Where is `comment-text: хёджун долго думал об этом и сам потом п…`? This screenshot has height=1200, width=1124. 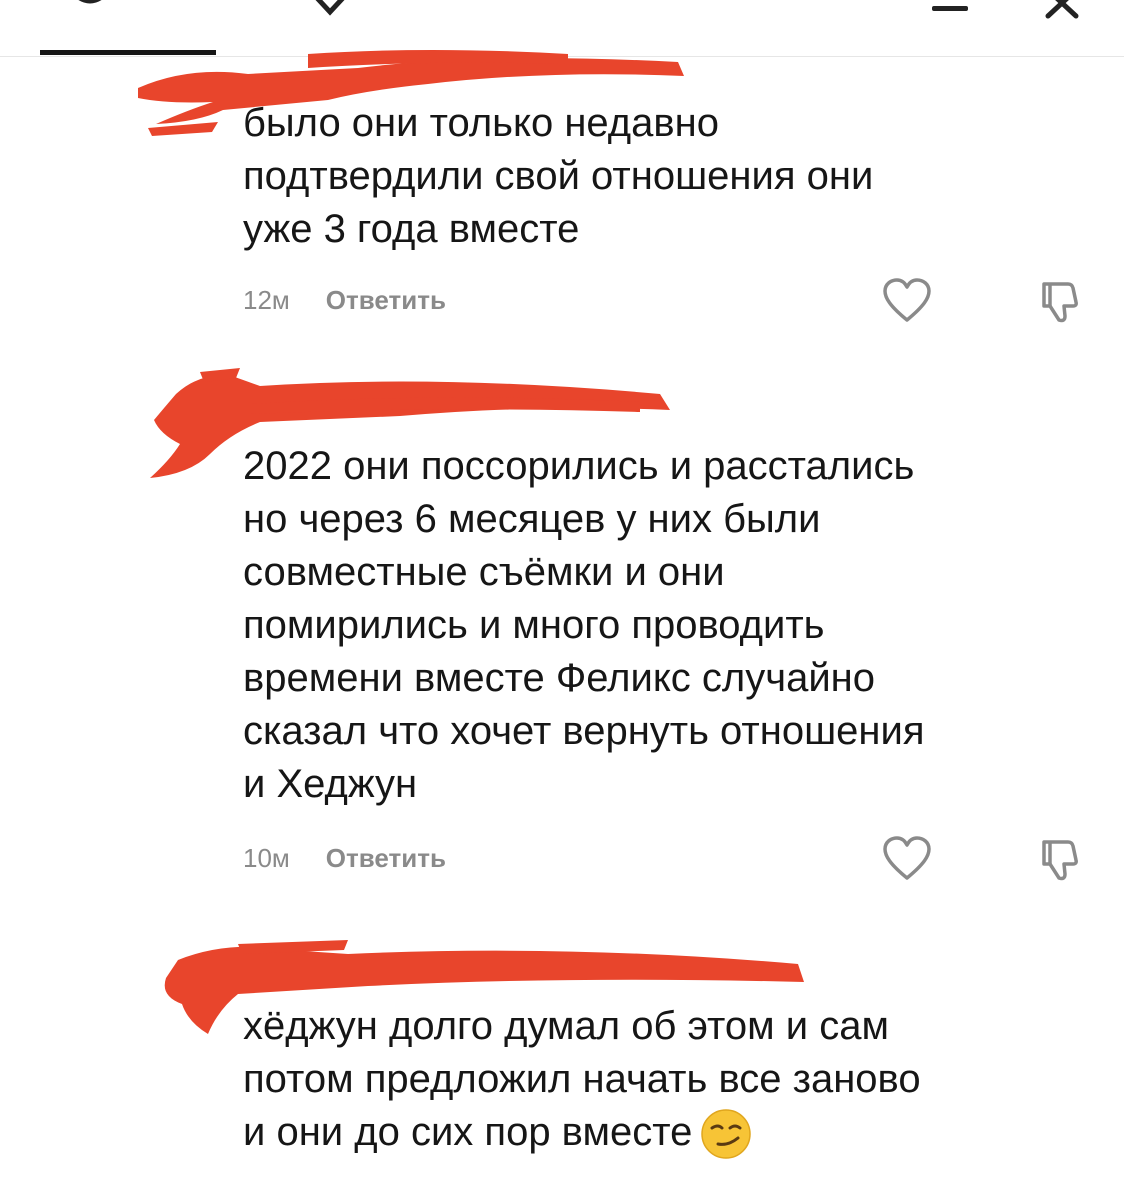
comment-text: хёджун долго думал об этом и сам потом п… is located at coordinates (673, 1080).